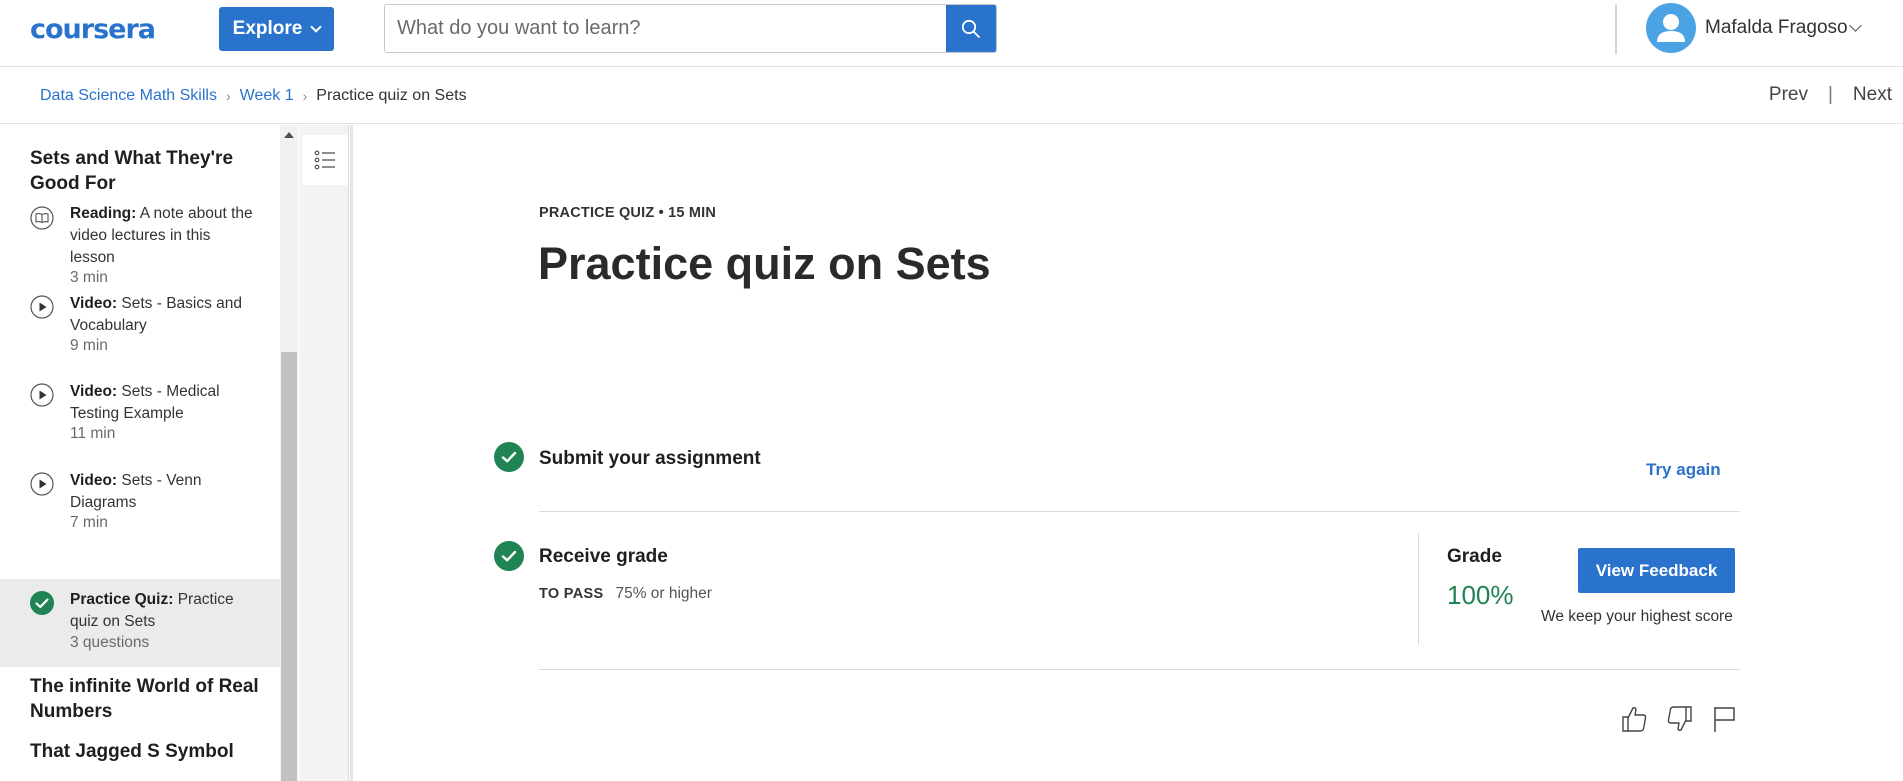 The height and width of the screenshot is (781, 1903). I want to click on sidebar-item-text: Video: Sets - Venn Diagrams, so click(136, 491).